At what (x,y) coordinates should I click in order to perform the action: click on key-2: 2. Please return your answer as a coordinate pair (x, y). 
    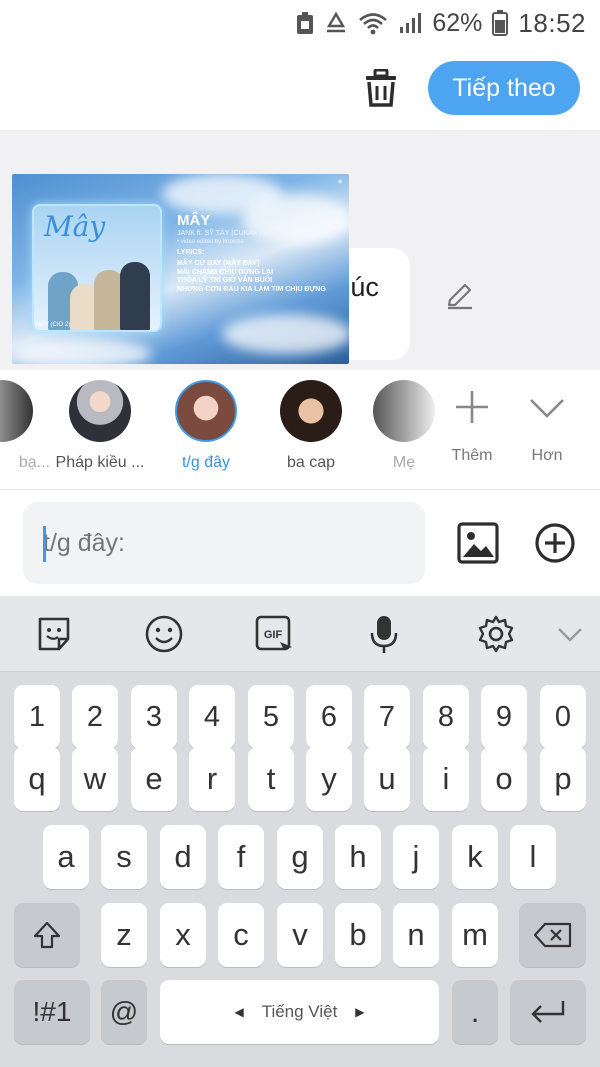
    Looking at the image, I should click on (95, 717).